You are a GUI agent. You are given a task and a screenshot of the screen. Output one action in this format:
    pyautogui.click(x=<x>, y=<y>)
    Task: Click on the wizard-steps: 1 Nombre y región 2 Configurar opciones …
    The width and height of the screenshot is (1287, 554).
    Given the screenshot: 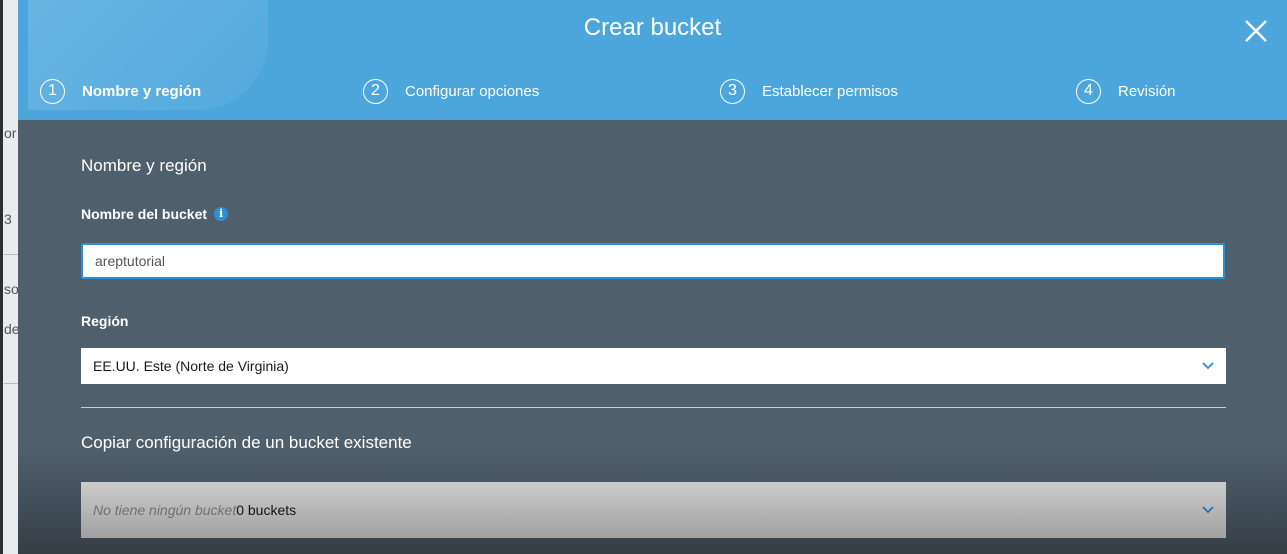 What is the action you would take?
    pyautogui.click(x=652, y=91)
    